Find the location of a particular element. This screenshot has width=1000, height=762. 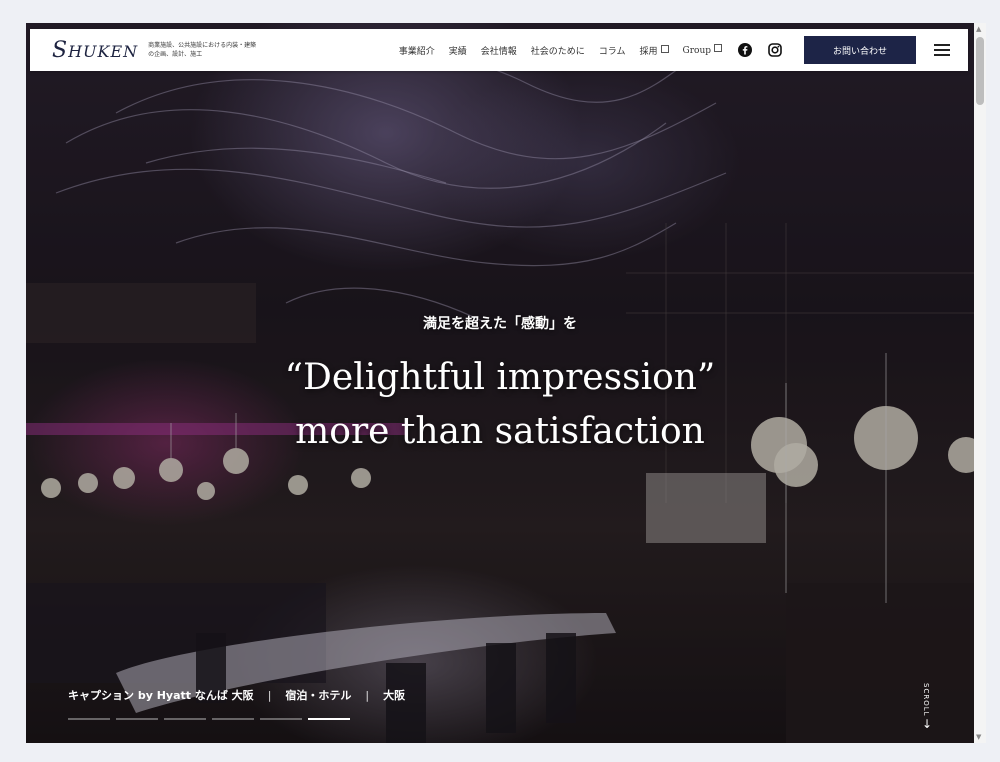

page-scrollbar: ▲ ▼ is located at coordinates (980, 383).